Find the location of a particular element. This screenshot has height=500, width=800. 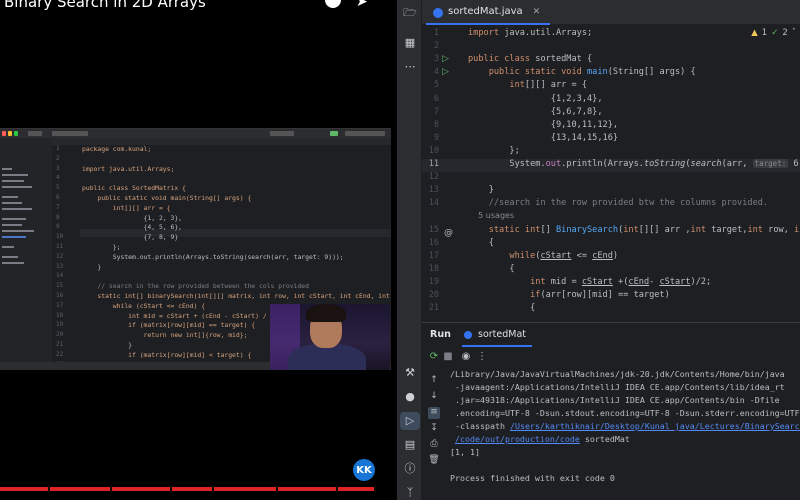

arrow-up-icon: ↑ is located at coordinates (434, 381).